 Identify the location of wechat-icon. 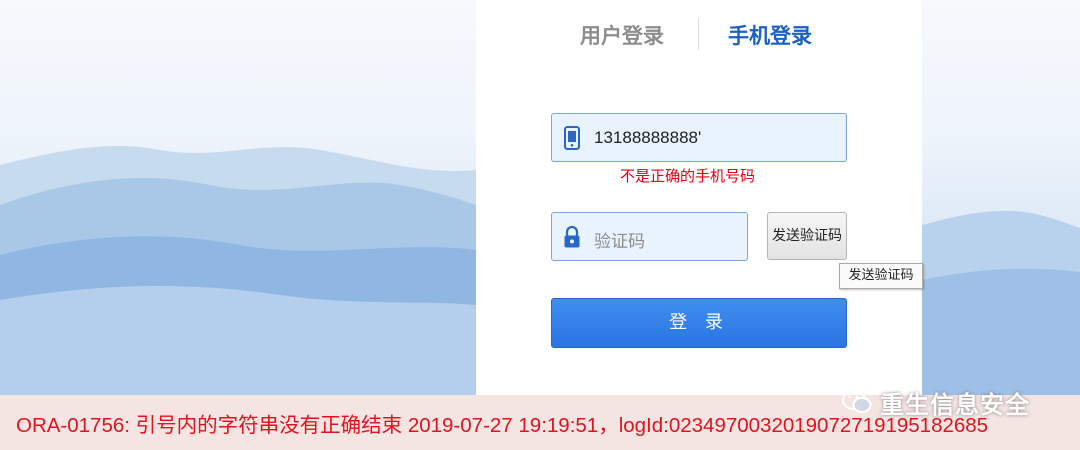
(857, 401).